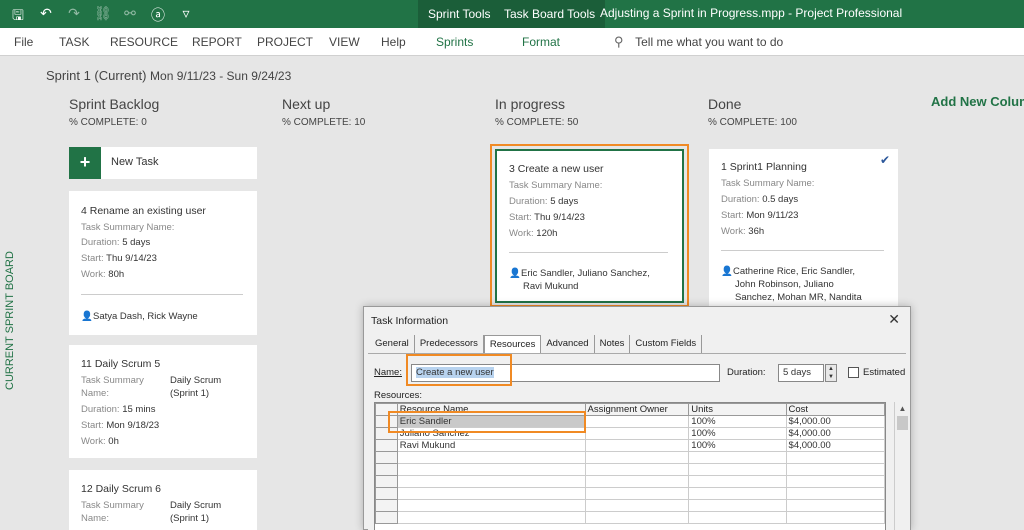  Describe the element at coordinates (902, 409) in the screenshot. I see `scroll-up-icon: ▲` at that location.